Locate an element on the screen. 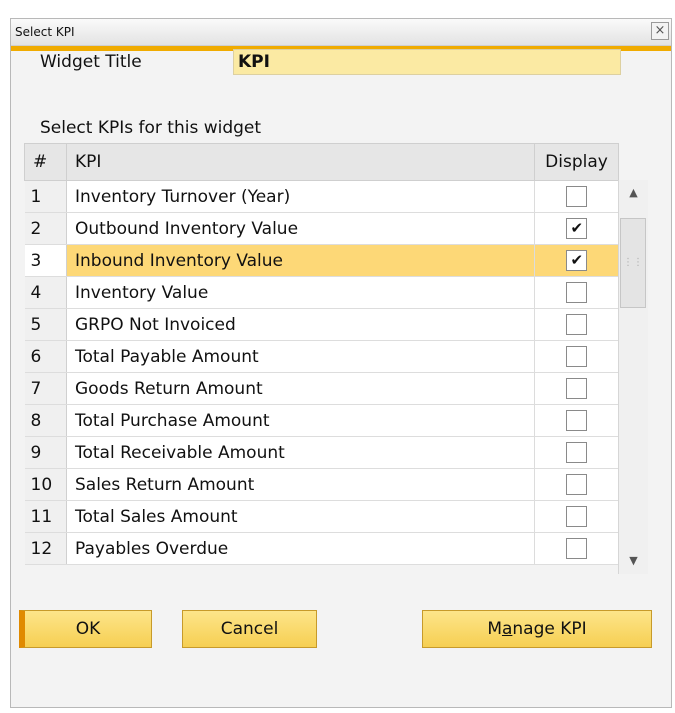 This screenshot has height=713, width=675. row-number: 12 is located at coordinates (45, 548).